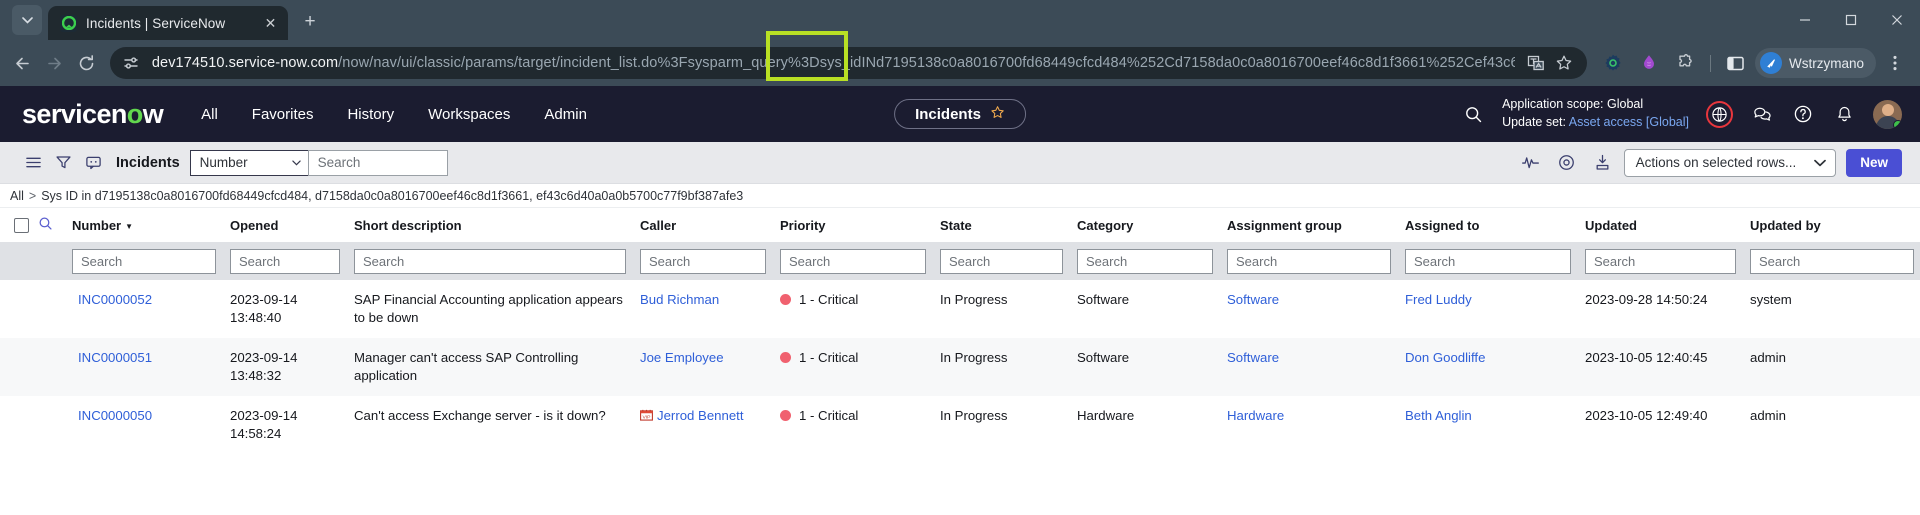  I want to click on site-settings-icon, so click(131, 63).